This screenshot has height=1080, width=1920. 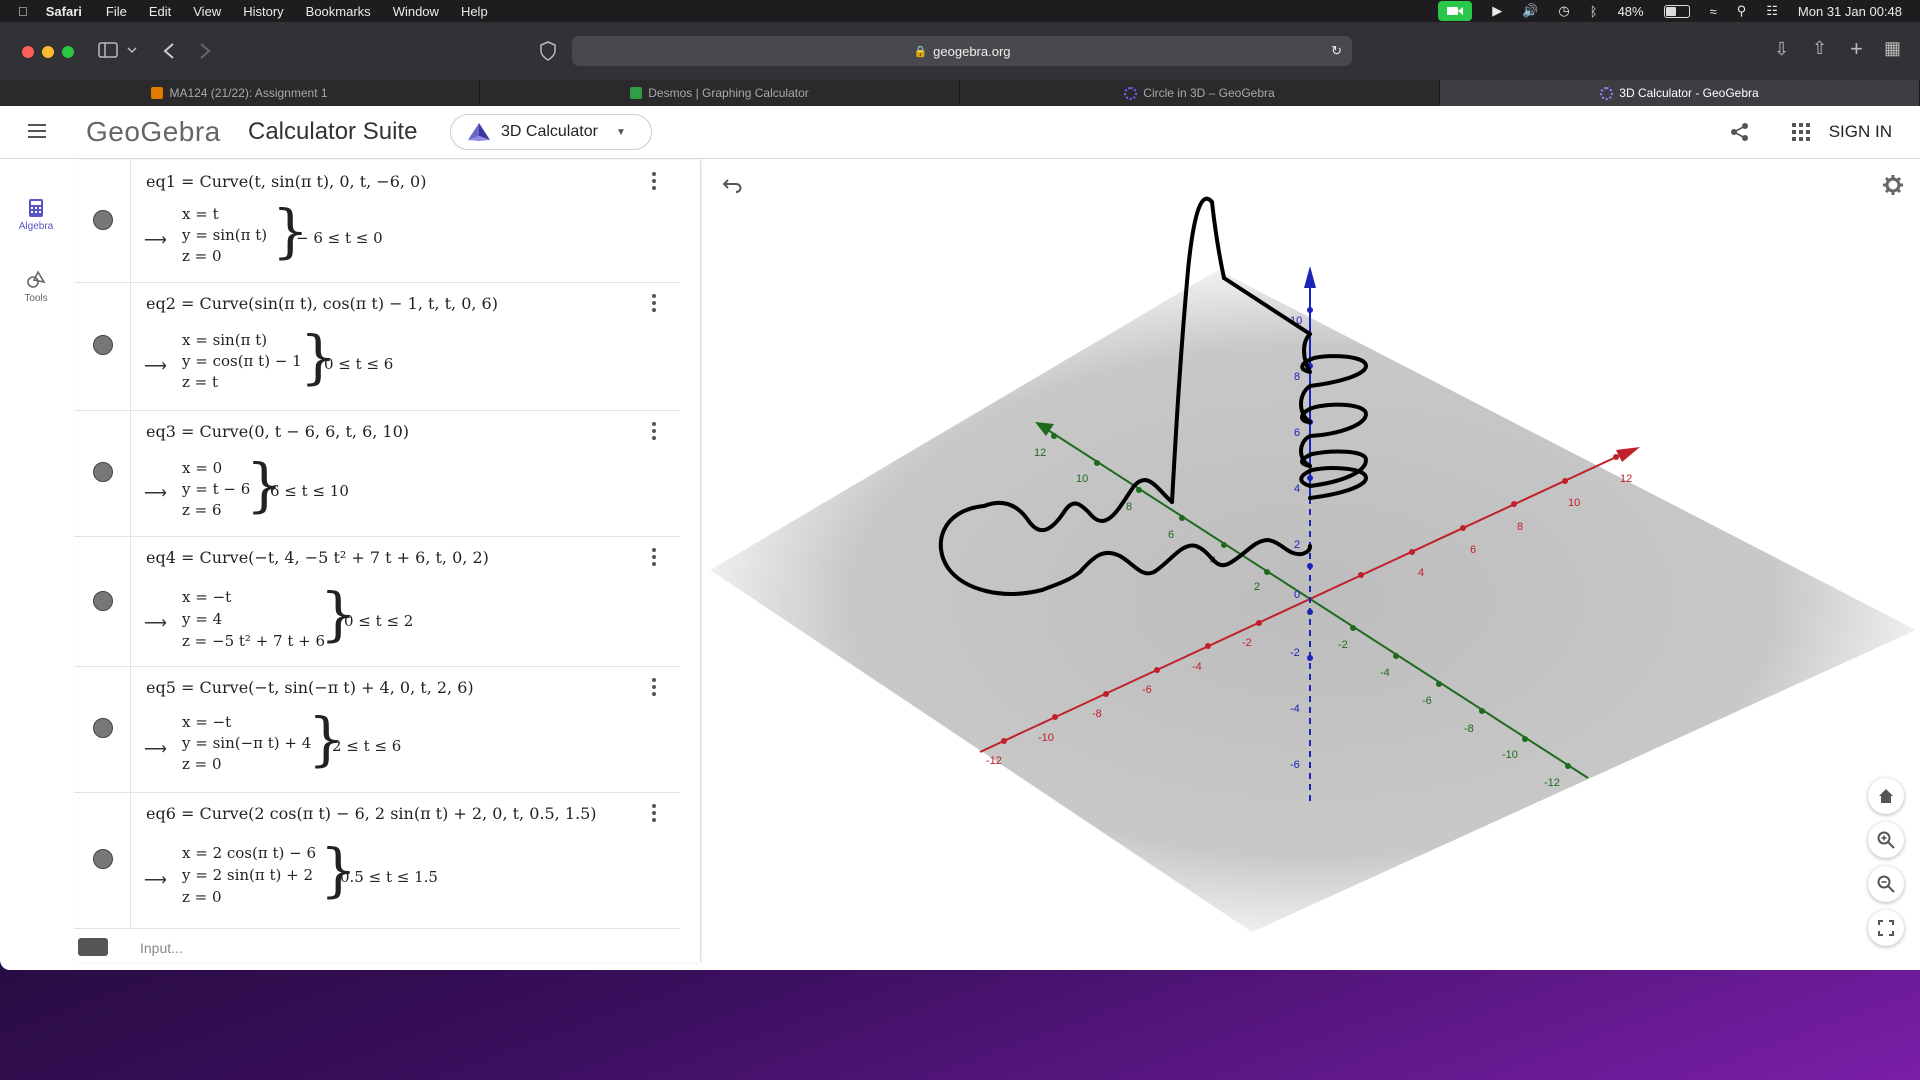 What do you see at coordinates (734, 184) in the screenshot?
I see `undo-icon` at bounding box center [734, 184].